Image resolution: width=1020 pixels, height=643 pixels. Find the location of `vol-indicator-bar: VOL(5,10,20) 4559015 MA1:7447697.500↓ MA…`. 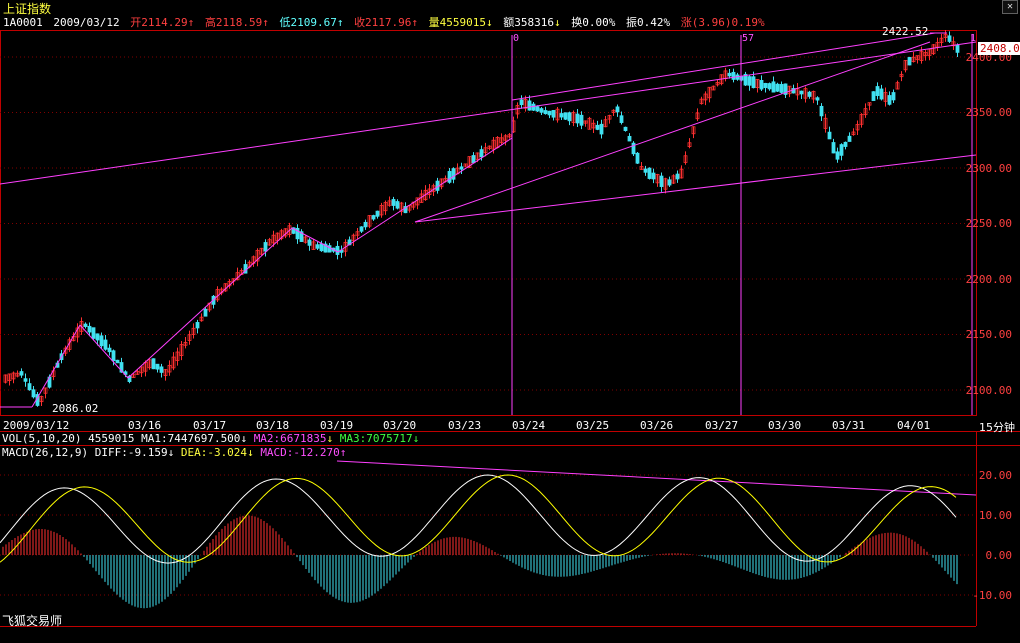

vol-indicator-bar: VOL(5,10,20) 4559015 MA1:7447697.500↓ MA… is located at coordinates (211, 438).